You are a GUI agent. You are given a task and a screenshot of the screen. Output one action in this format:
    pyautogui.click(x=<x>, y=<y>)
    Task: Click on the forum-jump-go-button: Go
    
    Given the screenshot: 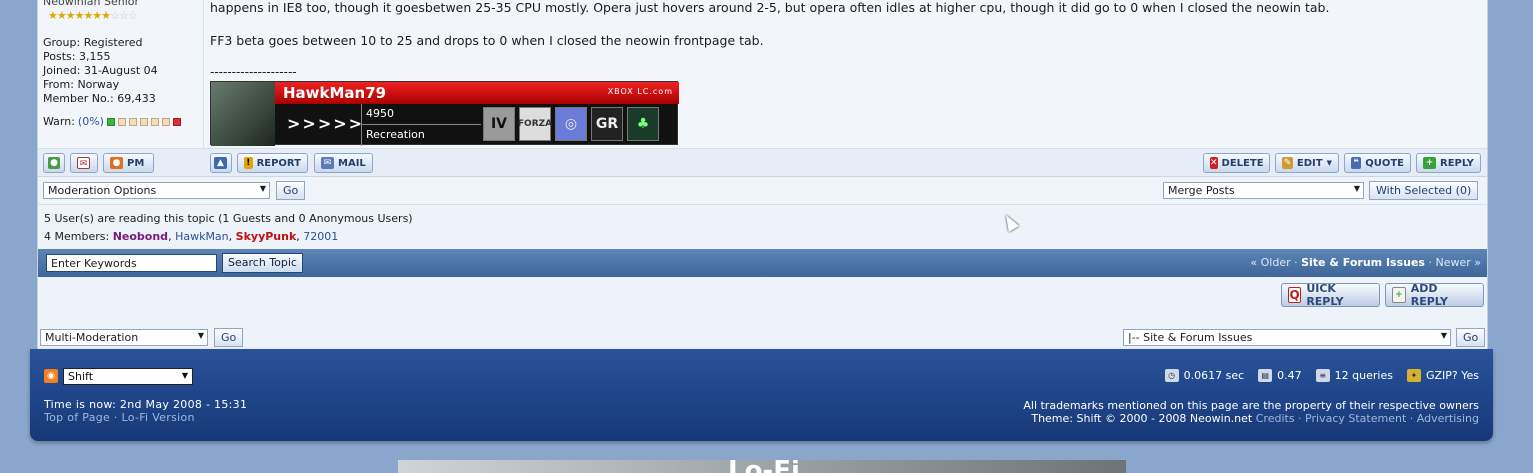 What is the action you would take?
    pyautogui.click(x=1471, y=337)
    